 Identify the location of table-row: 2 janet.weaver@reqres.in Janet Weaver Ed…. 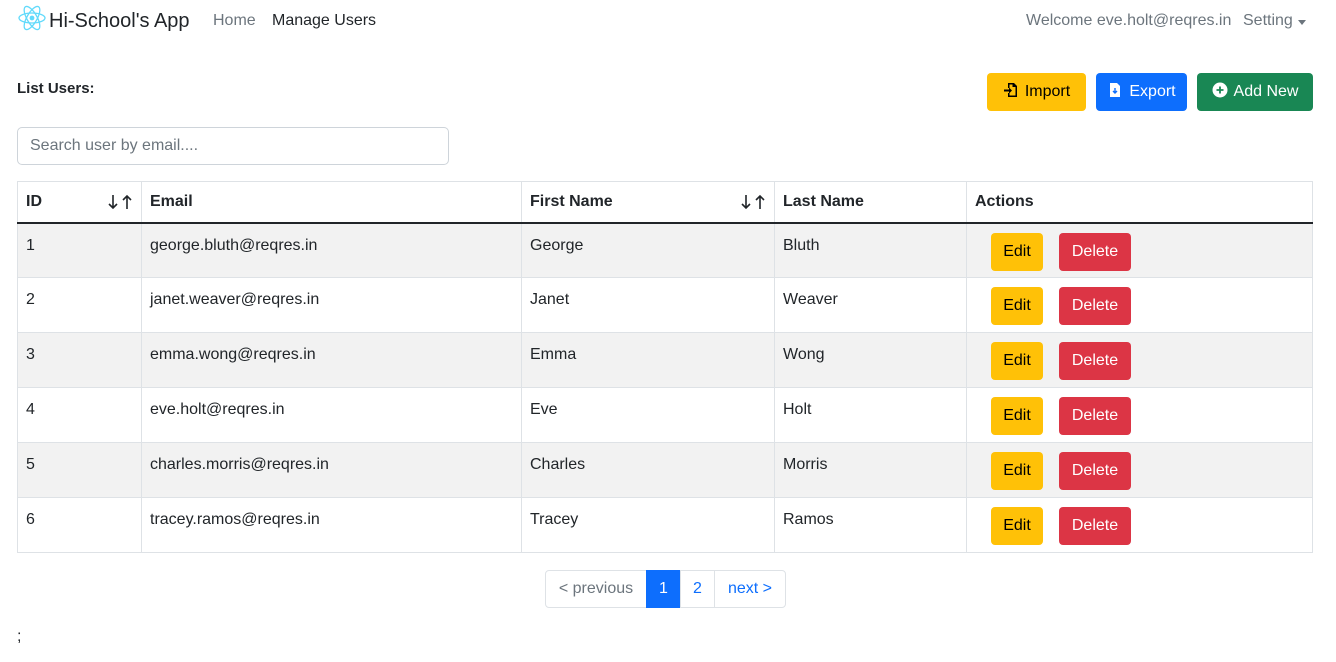
(665, 305).